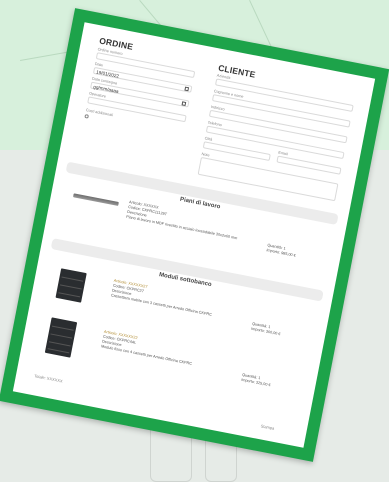 Image resolution: width=389 pixels, height=482 pixels. What do you see at coordinates (296, 253) in the screenshot?
I see `piano-totals: Quantità: 1 Importo: 985,00 €` at bounding box center [296, 253].